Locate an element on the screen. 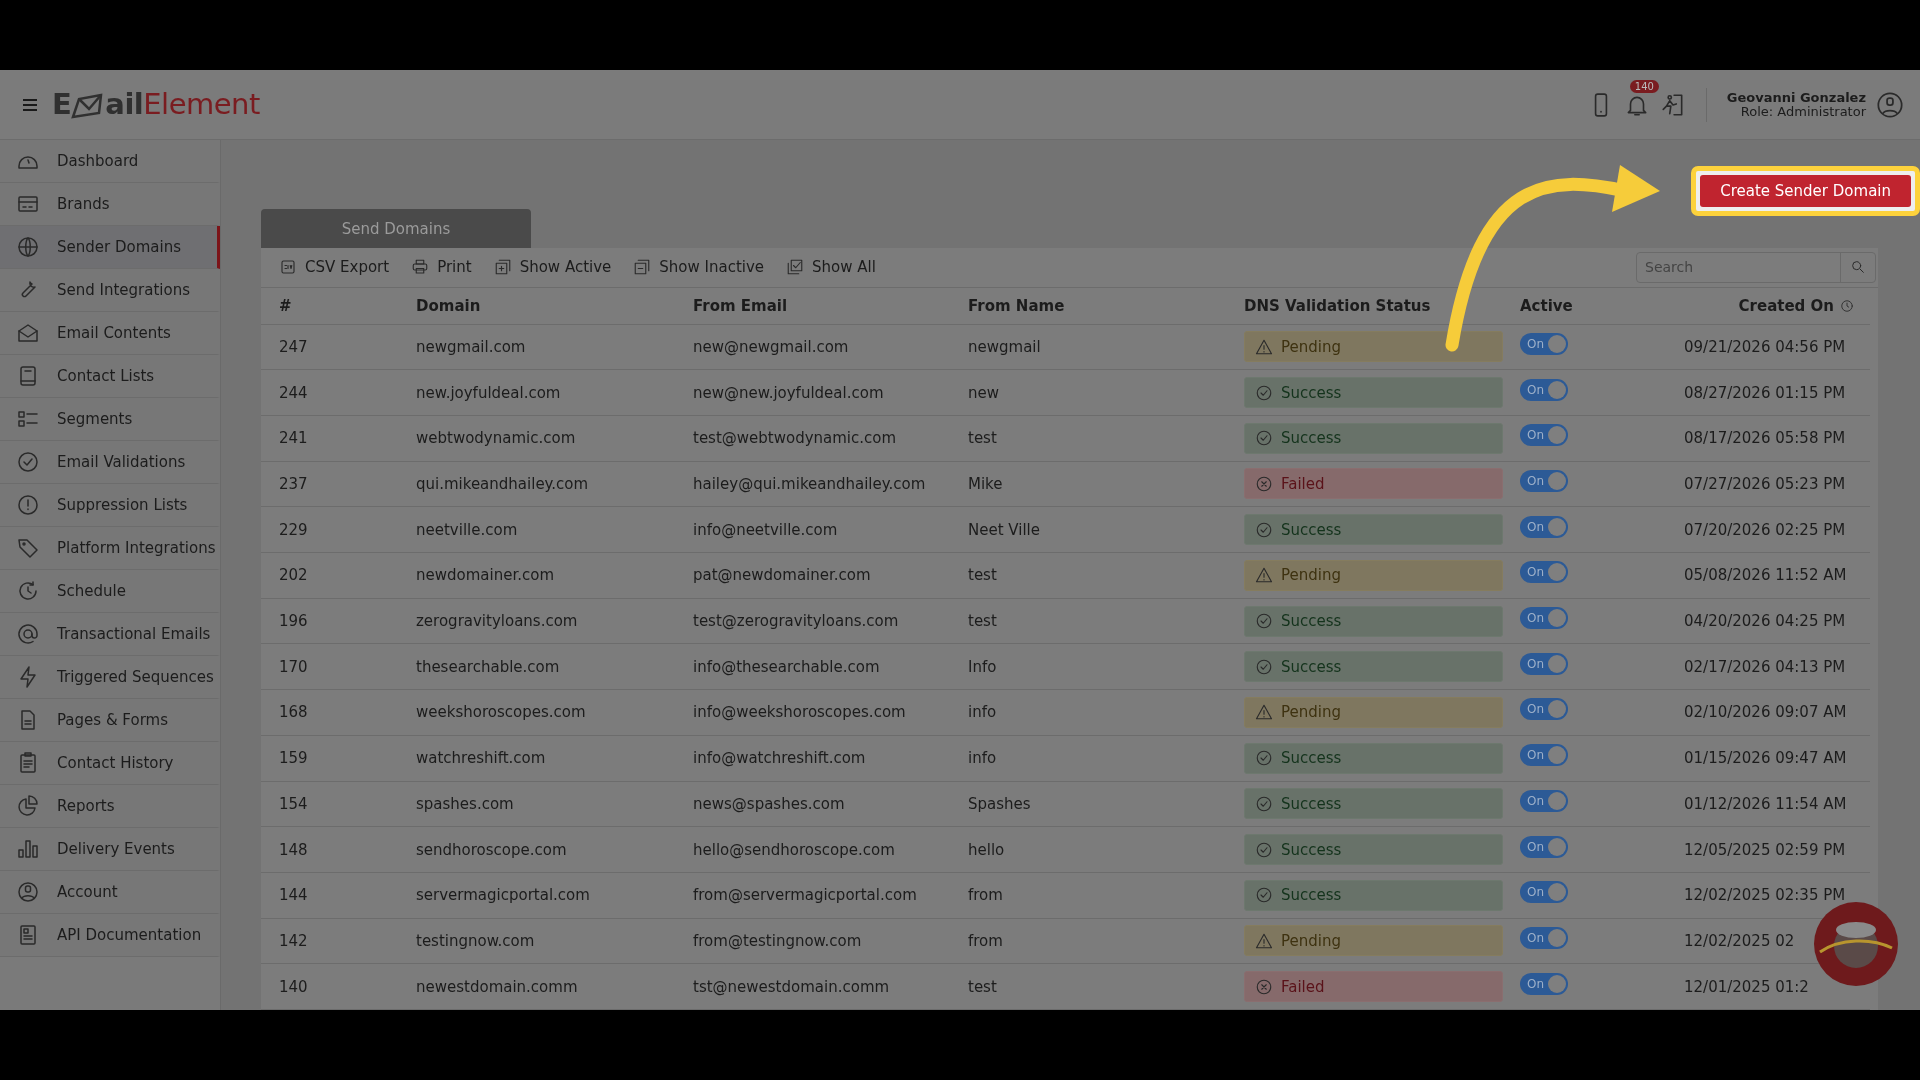 The width and height of the screenshot is (1920, 1080). column-header: DNS Validation Status is located at coordinates (1382, 305).